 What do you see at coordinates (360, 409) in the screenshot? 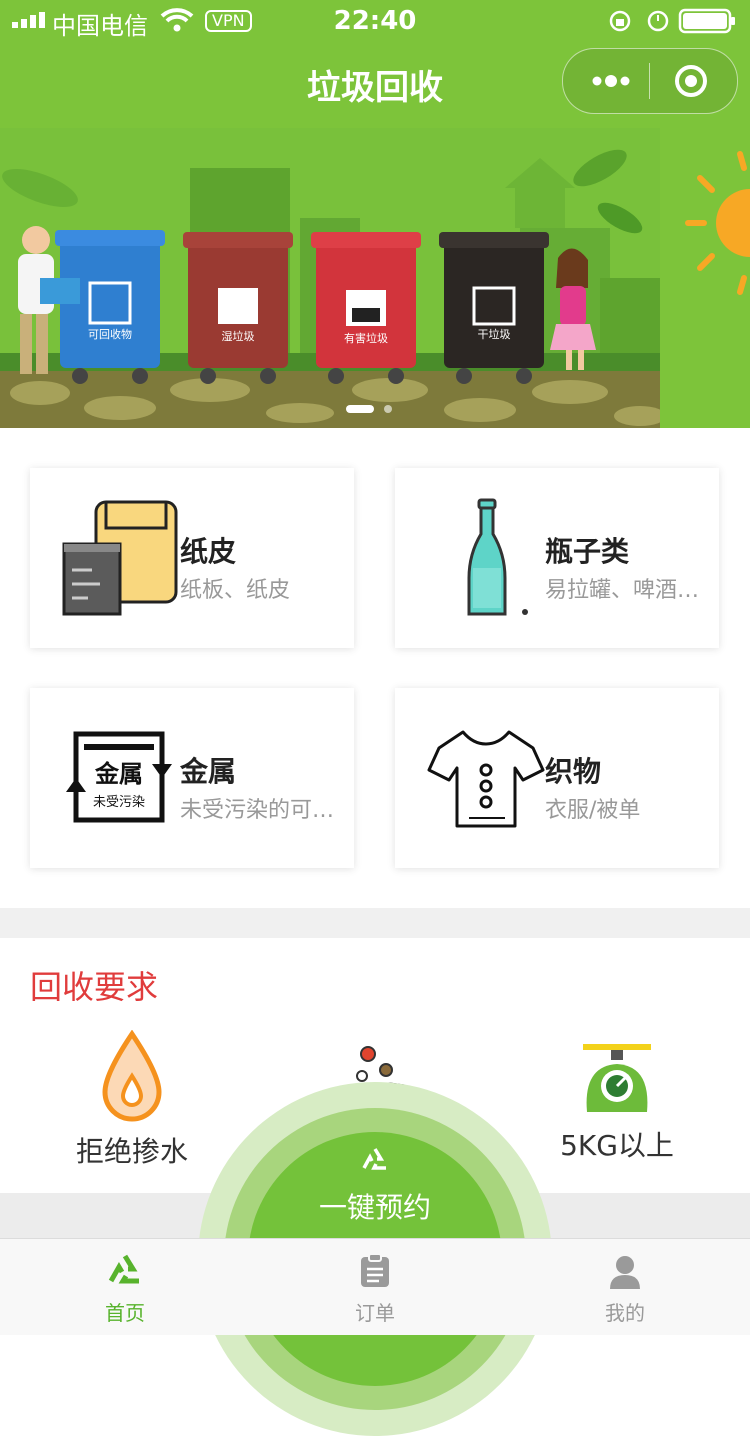
I see `carousel-dot-active` at bounding box center [360, 409].